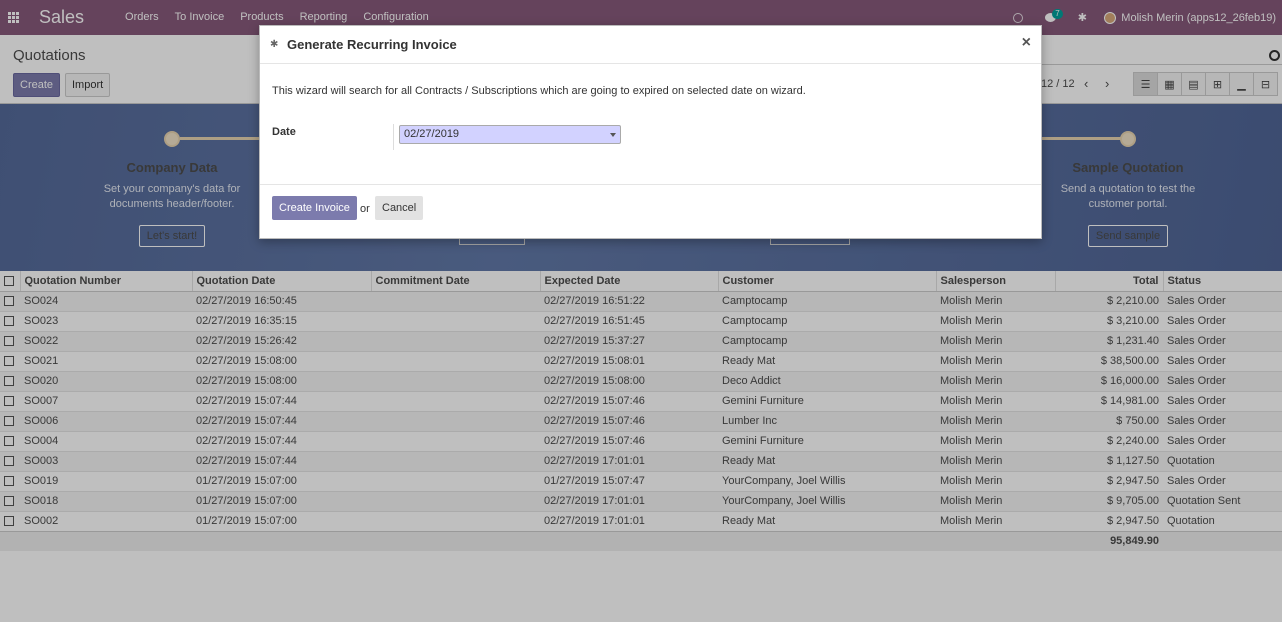  Describe the element at coordinates (650, 45) in the screenshot. I see `modal-header: ✱ Generate Recurring Invoice ×` at that location.